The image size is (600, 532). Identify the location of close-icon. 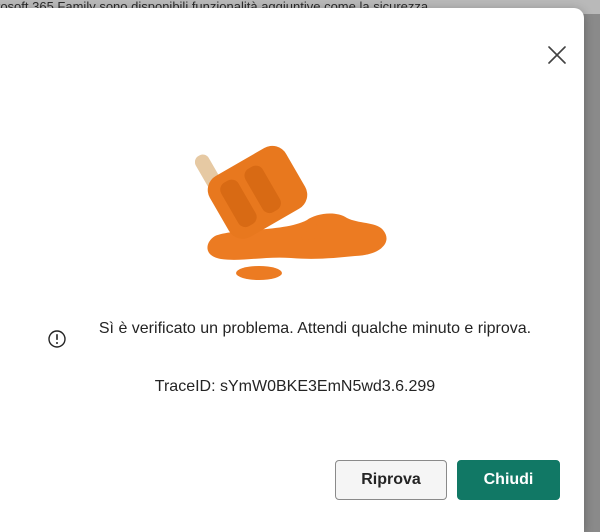
(557, 55).